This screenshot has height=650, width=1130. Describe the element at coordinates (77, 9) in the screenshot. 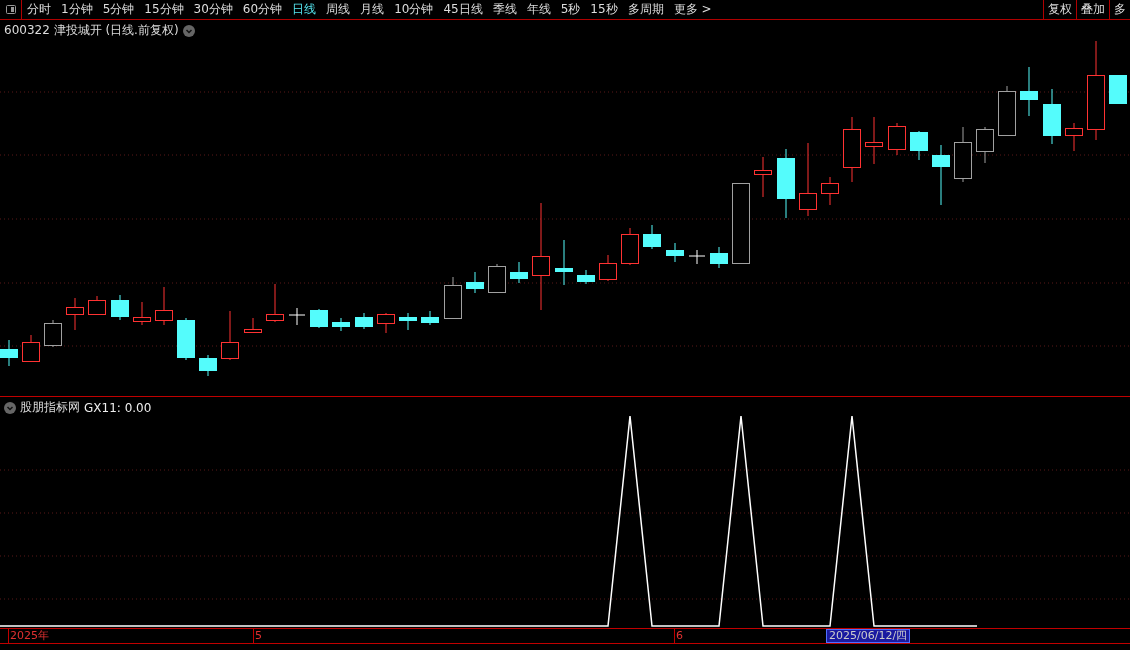

I see `period-tab: 1分钟` at that location.